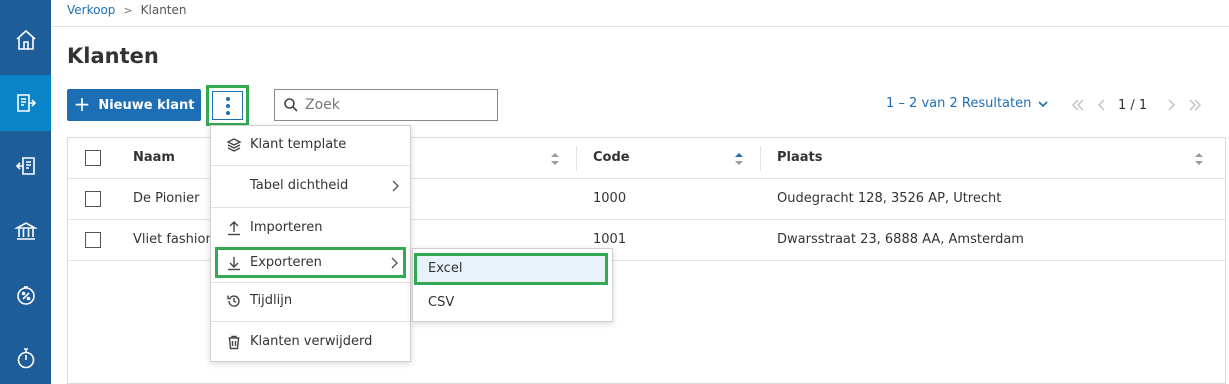 The height and width of the screenshot is (384, 1229). Describe the element at coordinates (163, 10) in the screenshot. I see `breadcrumb-current: Klanten` at that location.